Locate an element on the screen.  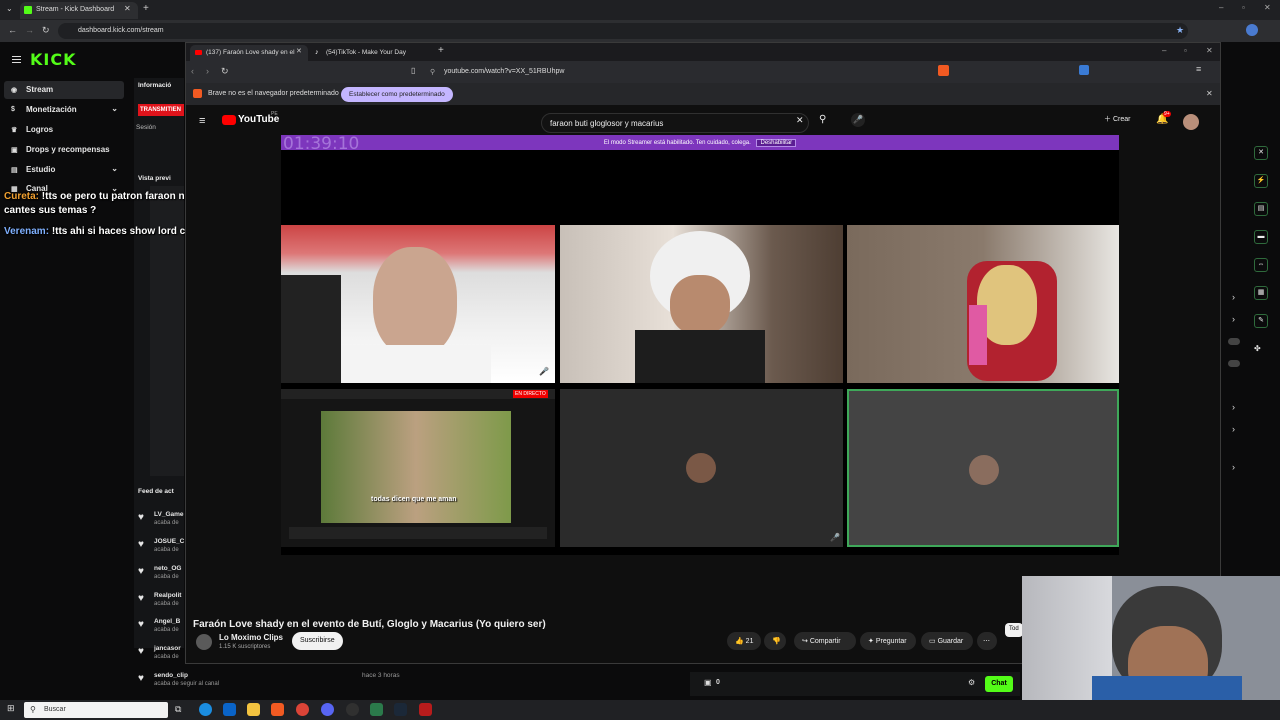
bookmark-icon: ▯ is located at coordinates (413, 70).